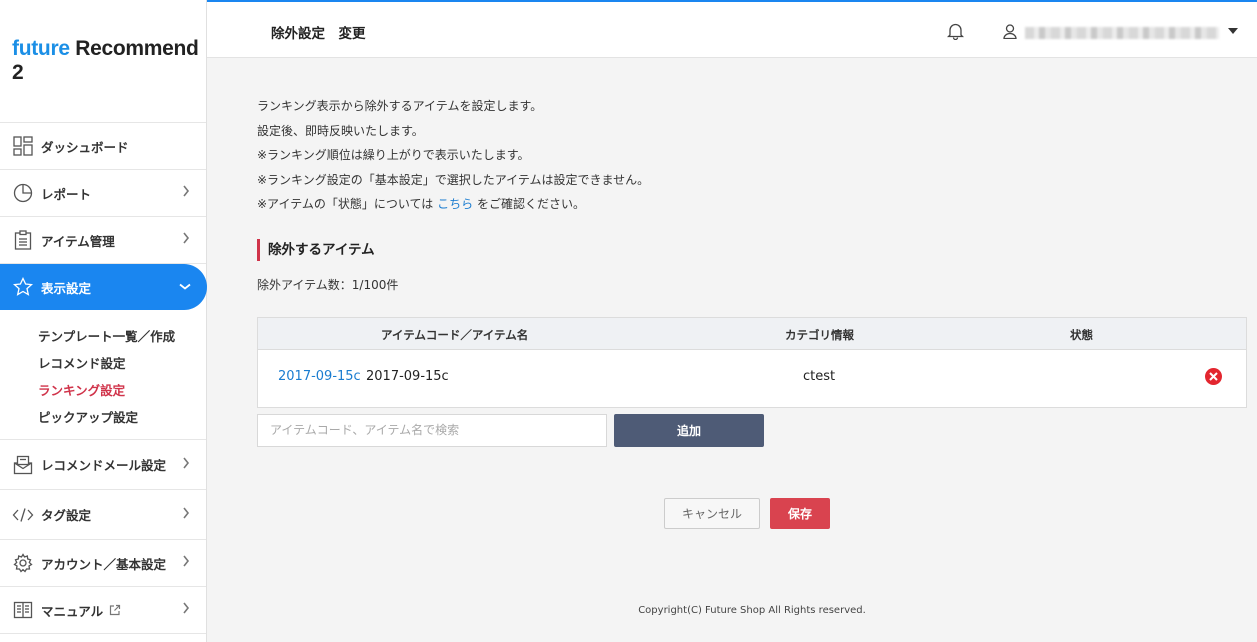 This screenshot has width=1257, height=642. I want to click on sidebar-item-label: マニュアル, so click(72, 611).